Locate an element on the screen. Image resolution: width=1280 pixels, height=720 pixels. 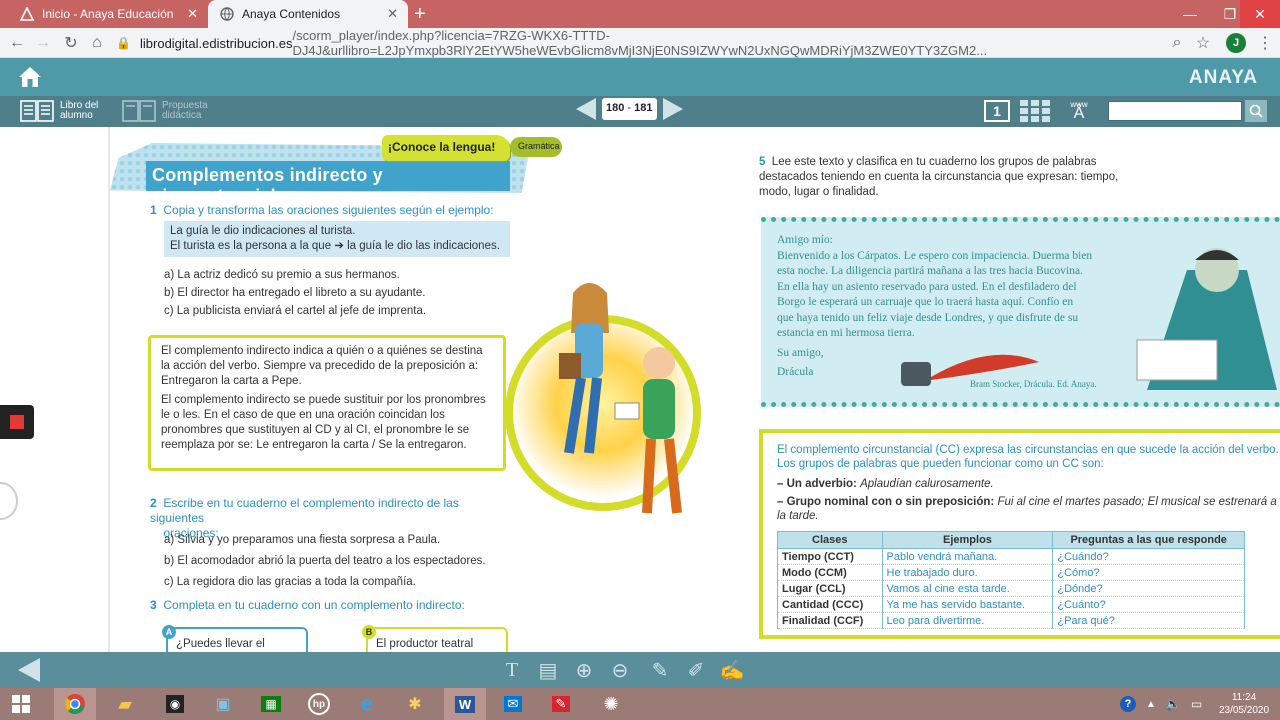
clock-date: 23/05/2020 is located at coordinates (1244, 710).